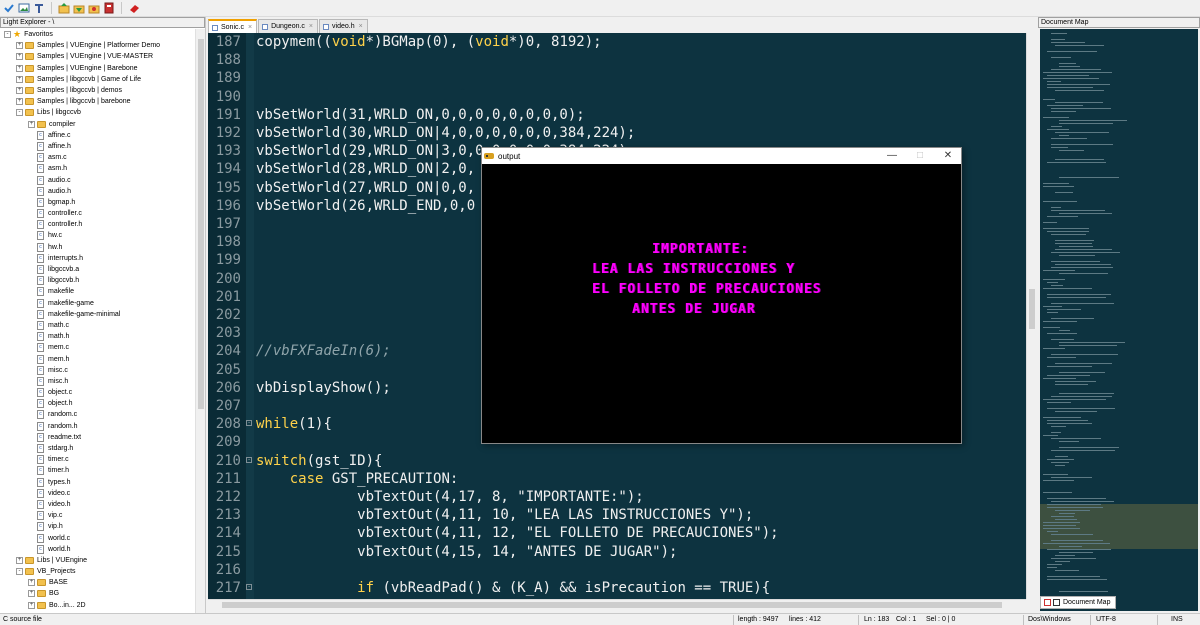 The width and height of the screenshot is (1200, 625). I want to click on tree-file-item: c random.c, so click(98, 414).